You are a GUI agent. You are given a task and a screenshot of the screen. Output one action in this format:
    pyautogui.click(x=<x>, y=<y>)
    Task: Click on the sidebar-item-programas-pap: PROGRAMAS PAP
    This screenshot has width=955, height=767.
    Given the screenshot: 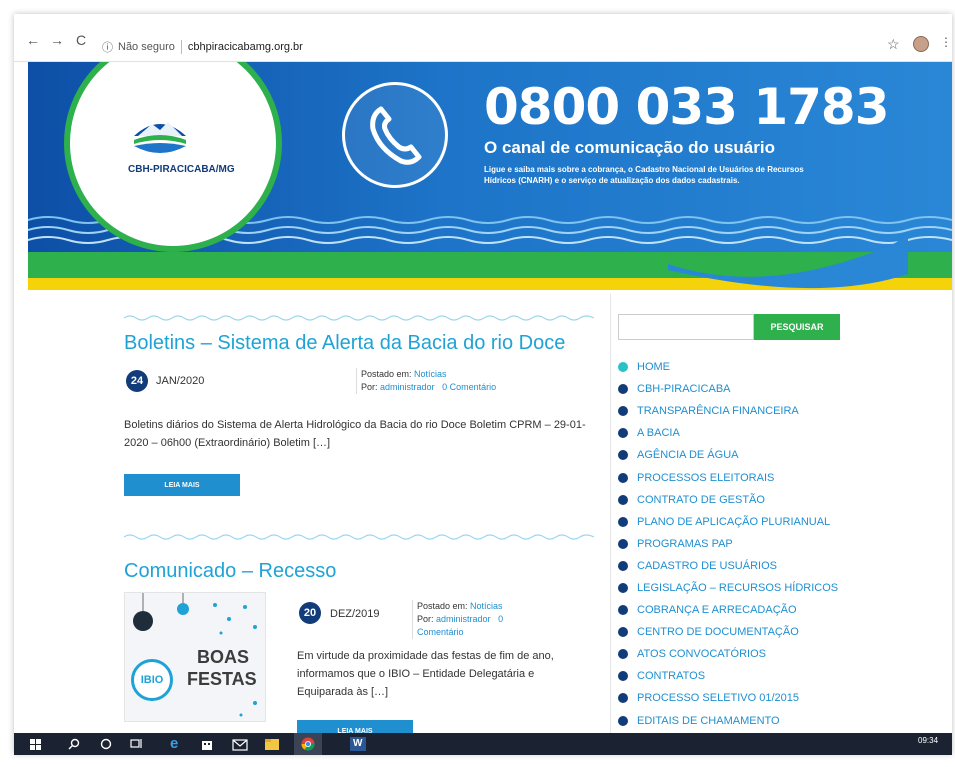 What is the action you would take?
    pyautogui.click(x=728, y=544)
    